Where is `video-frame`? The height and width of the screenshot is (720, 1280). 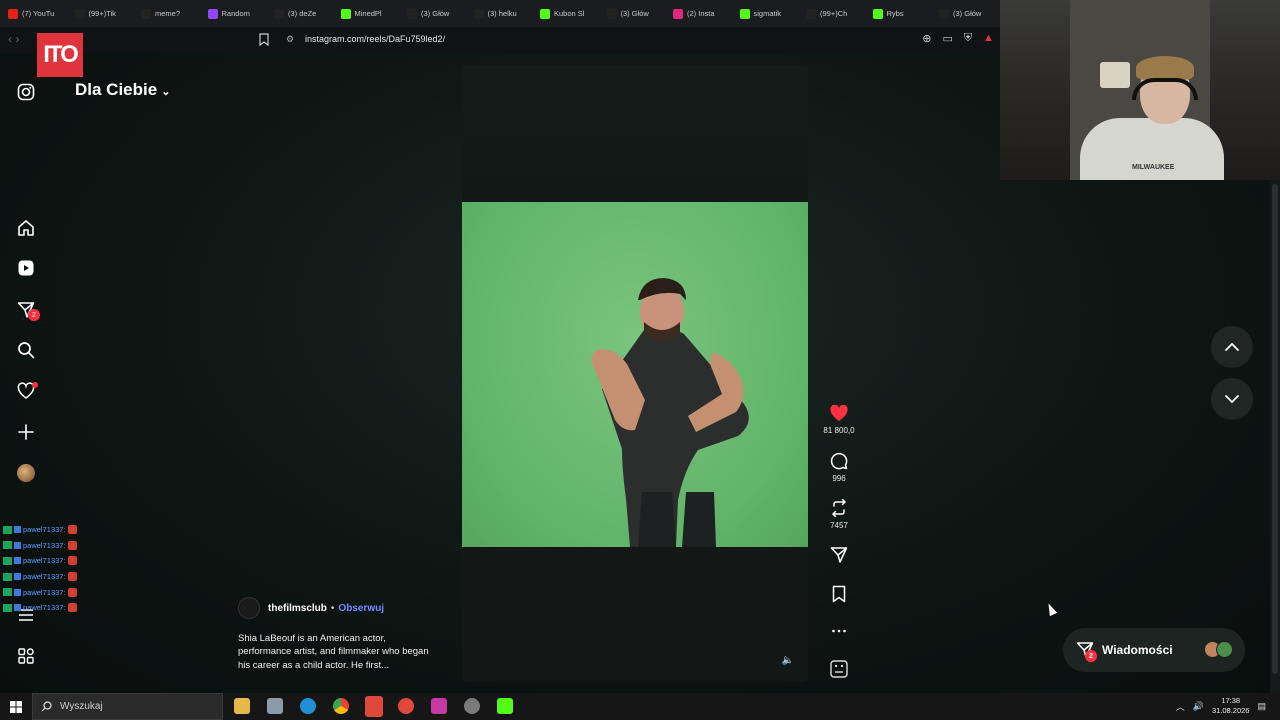
video-frame is located at coordinates (635, 374).